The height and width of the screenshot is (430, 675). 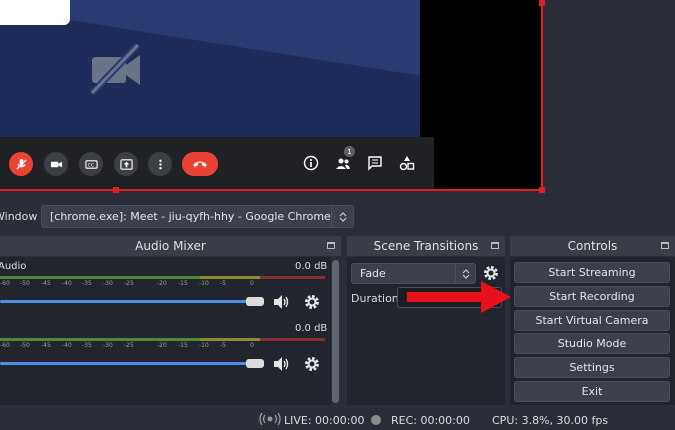 I want to click on settings-button: Settings, so click(x=592, y=367).